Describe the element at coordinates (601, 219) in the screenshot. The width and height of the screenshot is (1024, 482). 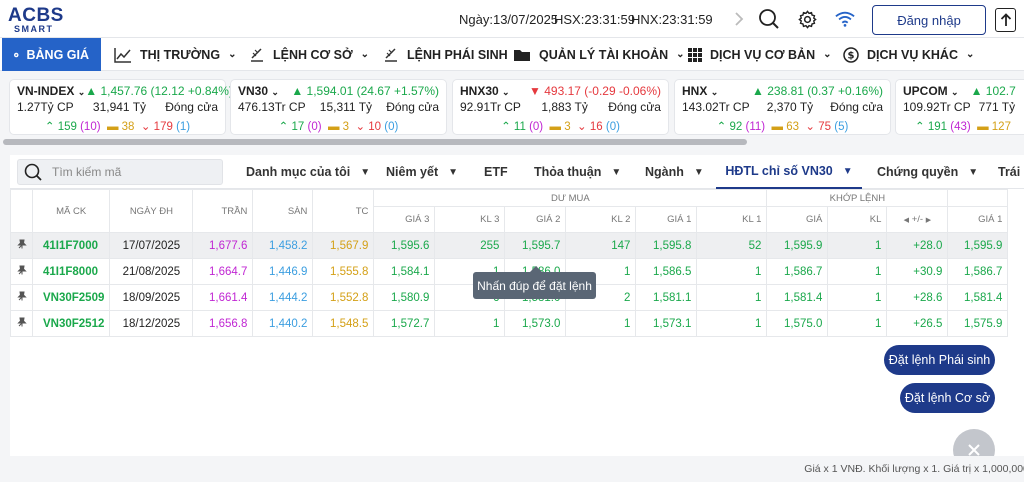
I see `col-header-bidvol2: KL 2` at that location.